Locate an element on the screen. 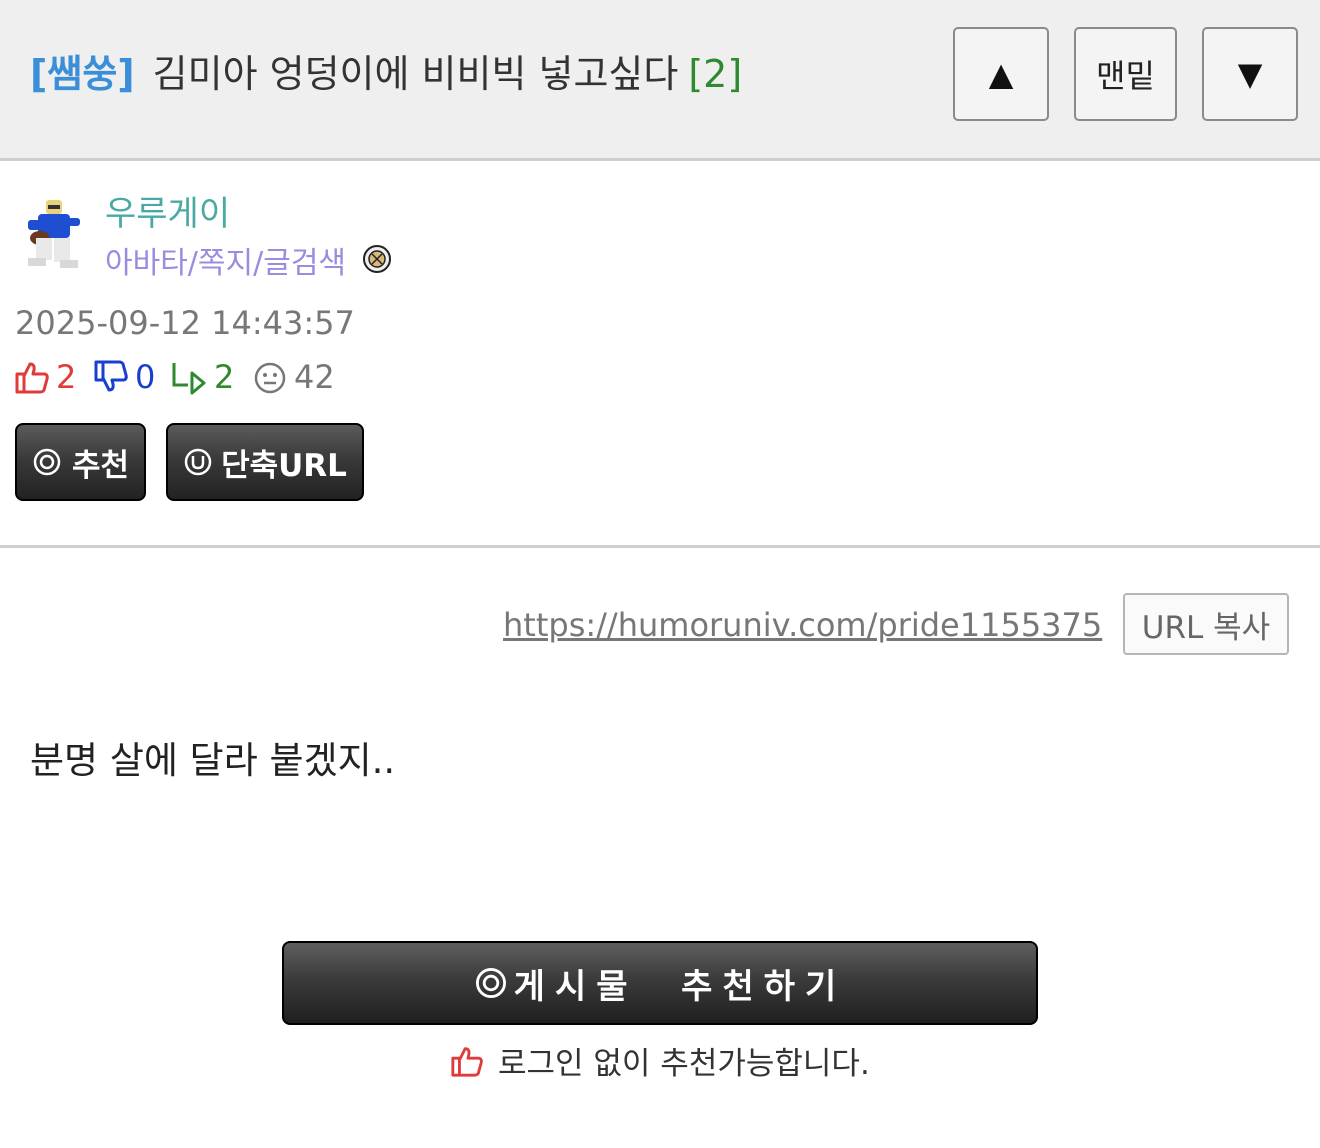  post-header: [쌤쑹] 김미아 엉덩이에 비비빅 넣고싶다 [2] ▲ 맨밑 ▼ is located at coordinates (660, 80).